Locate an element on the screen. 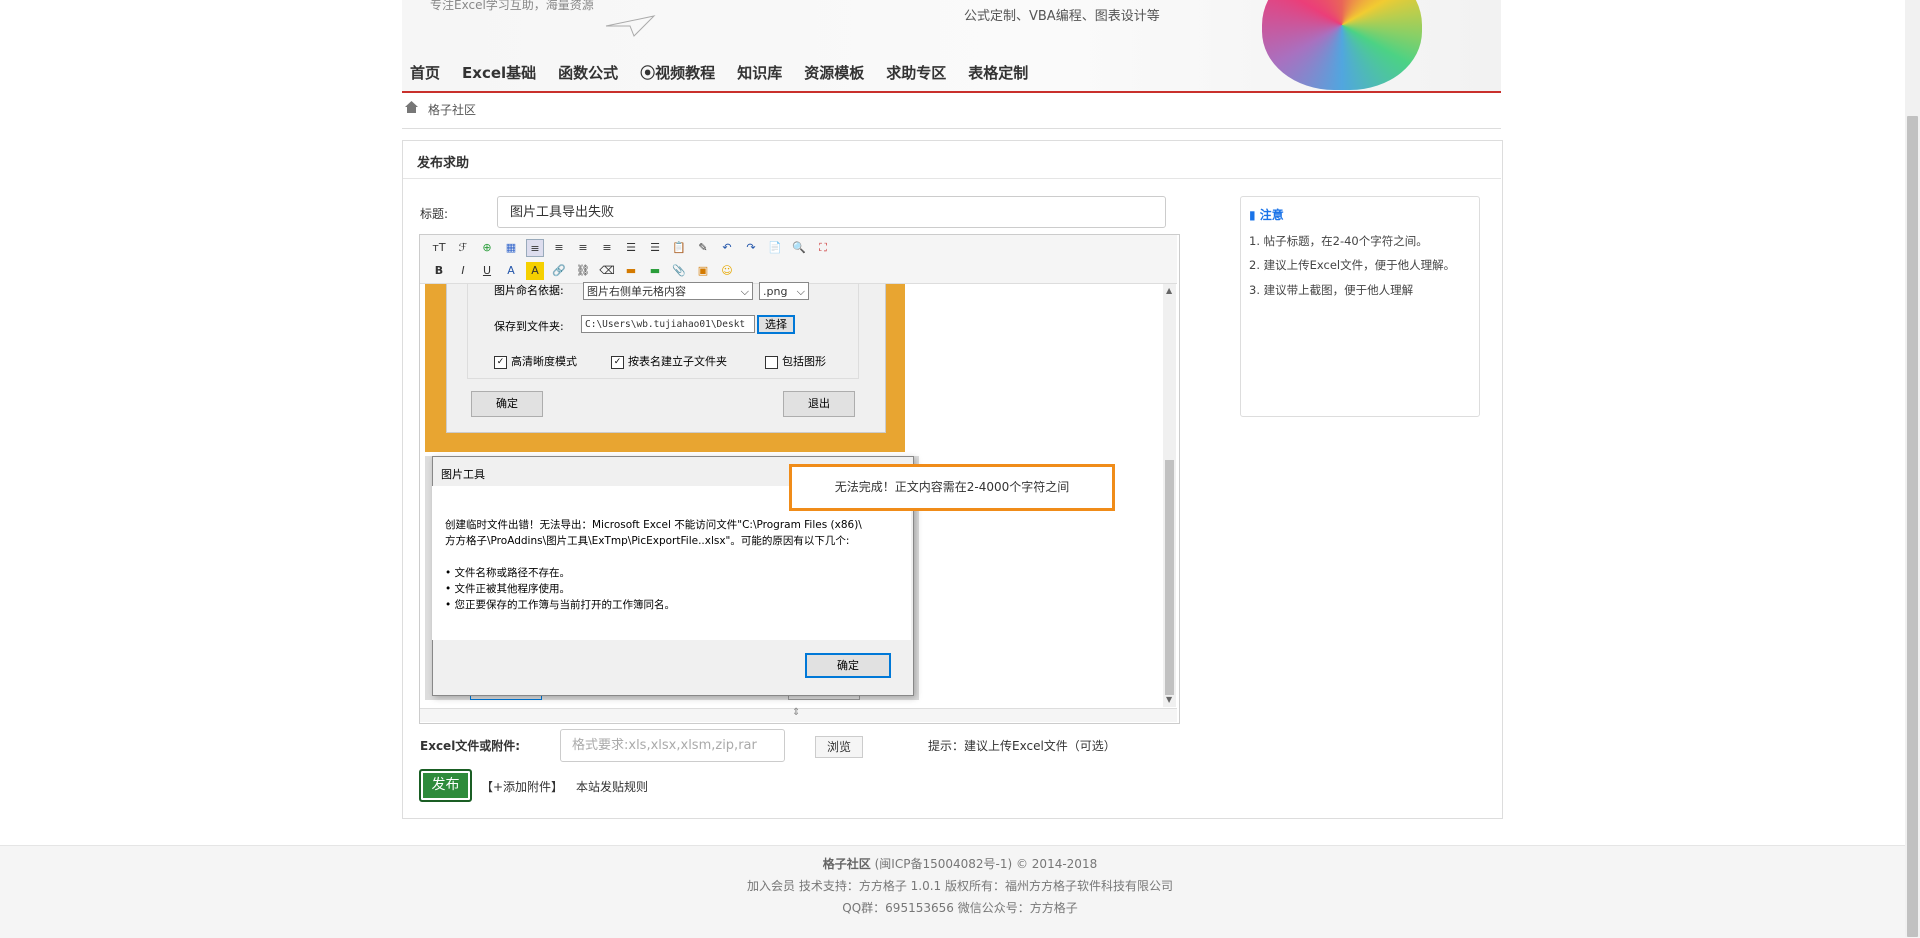 This screenshot has width=1920, height=938. site-tagline: 专注Excel学习互助，海量资源 is located at coordinates (512, 6).